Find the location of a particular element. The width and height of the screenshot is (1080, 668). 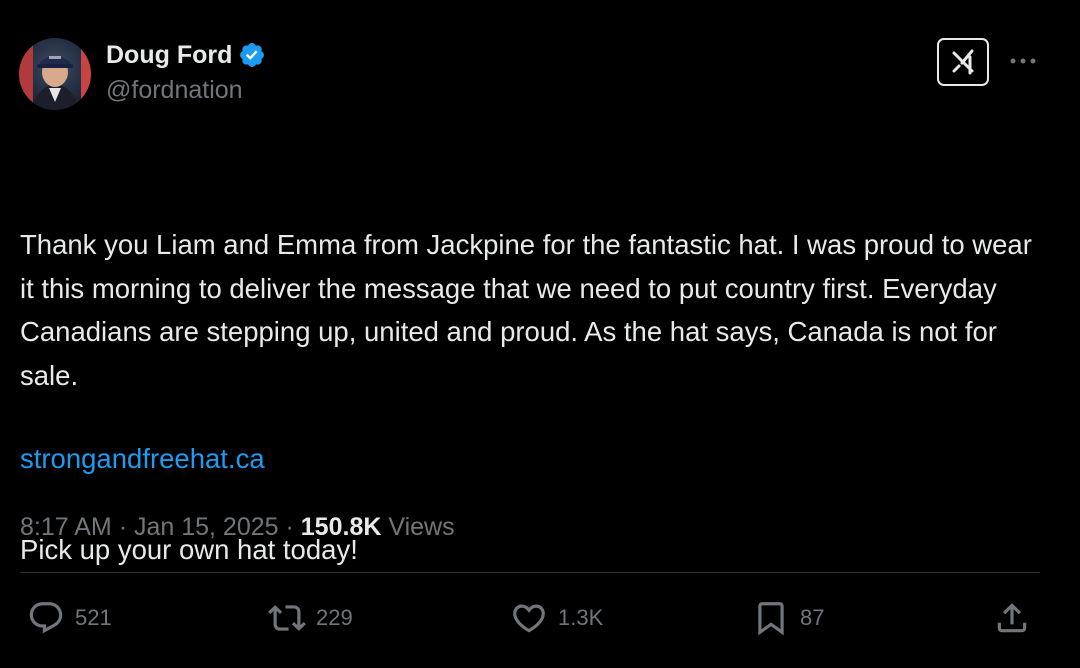

grok-icon is located at coordinates (963, 62).